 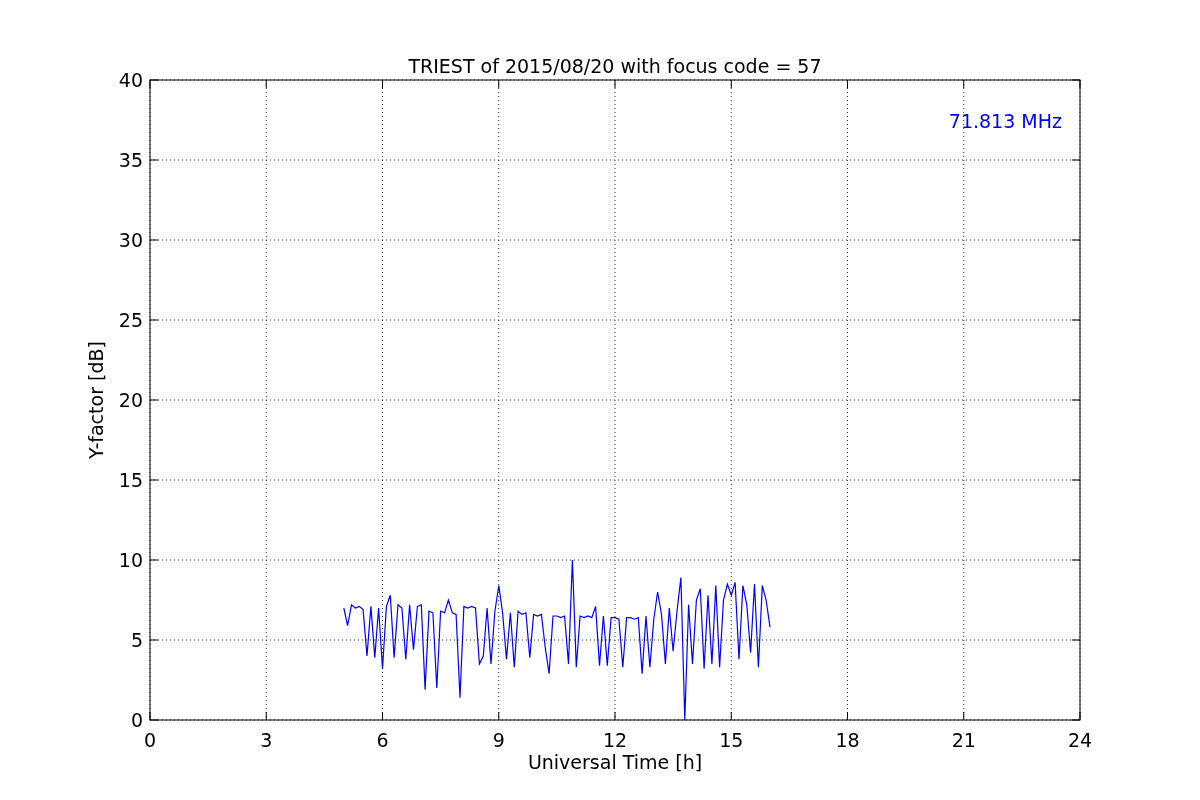 I want to click on x-tick-label: 6, so click(x=382, y=740).